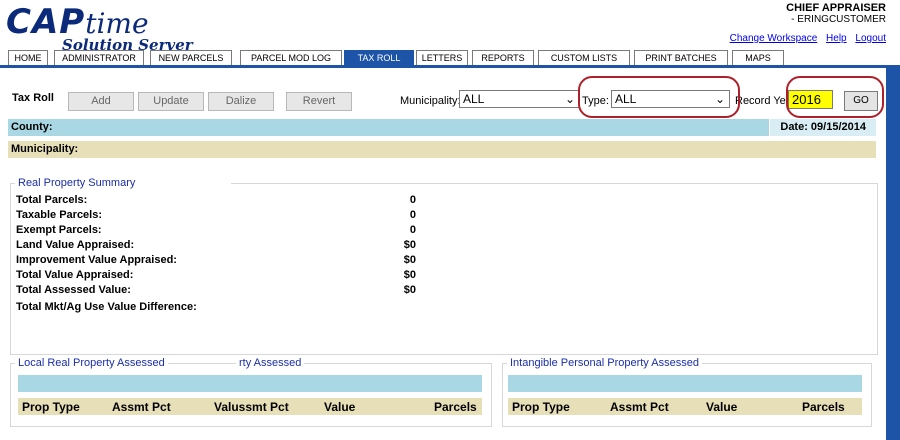  I want to click on date-display: Date: 09/15/2014, so click(822, 127).